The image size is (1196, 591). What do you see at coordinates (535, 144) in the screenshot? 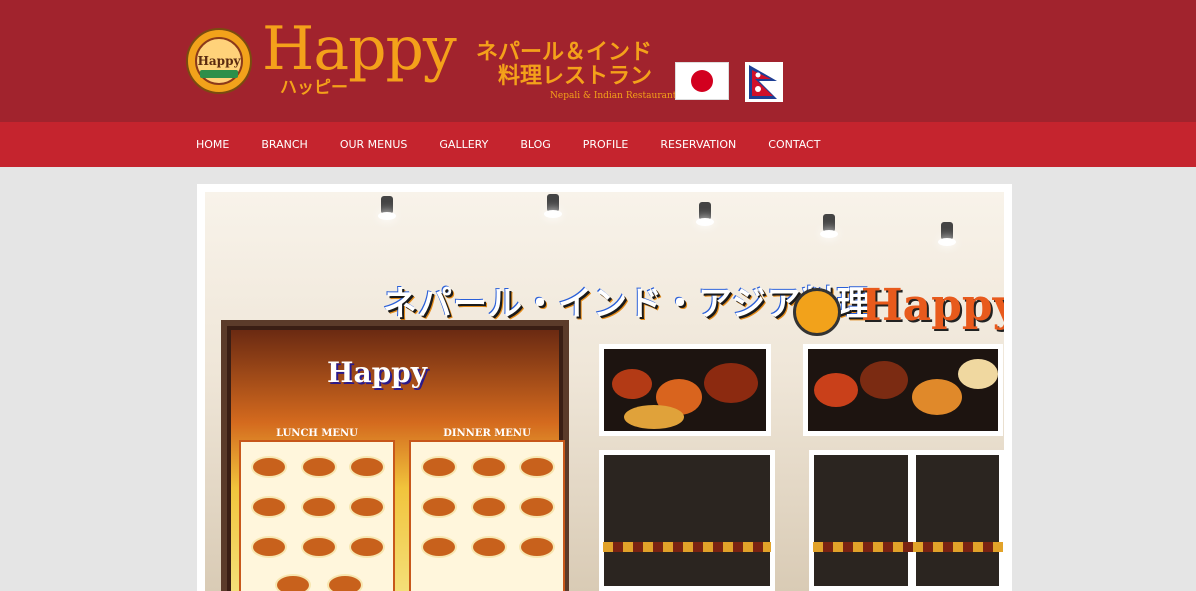
I see `nav-item-blog: BLOG` at bounding box center [535, 144].